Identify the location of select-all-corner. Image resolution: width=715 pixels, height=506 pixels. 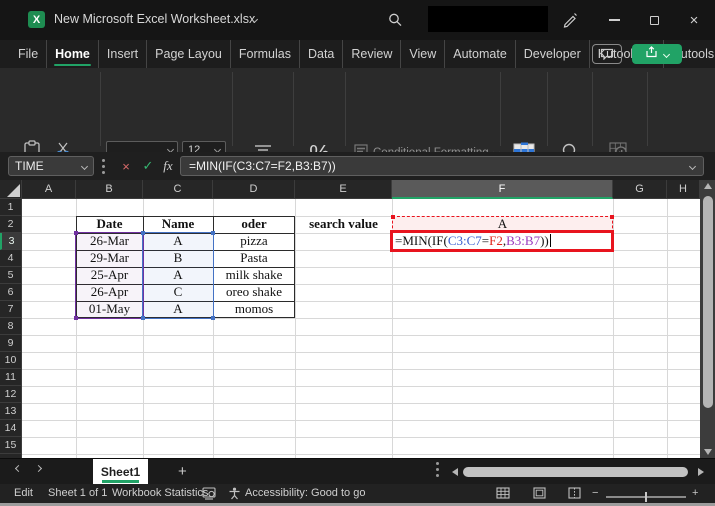
(11, 189).